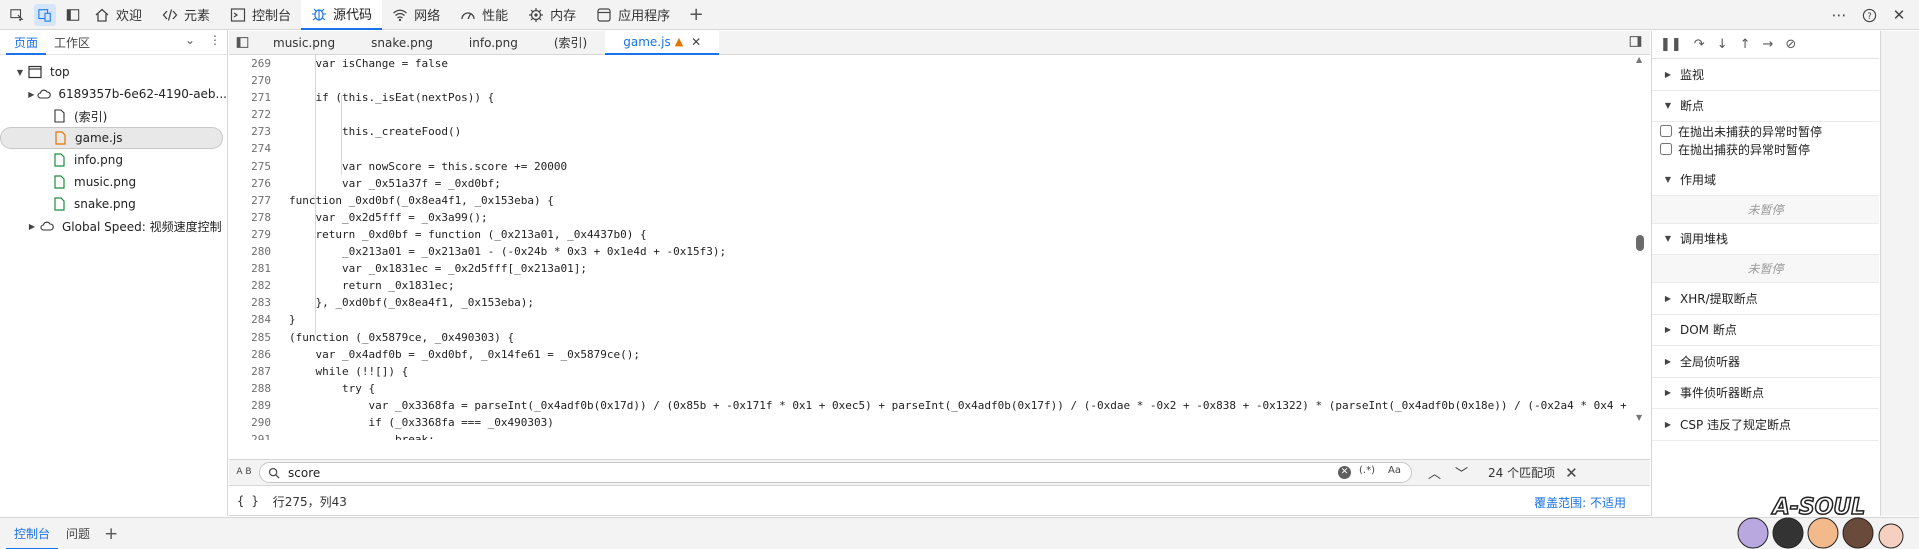 This screenshot has height=549, width=1919. I want to click on drawer-tab-console: 控制台, so click(32, 533).